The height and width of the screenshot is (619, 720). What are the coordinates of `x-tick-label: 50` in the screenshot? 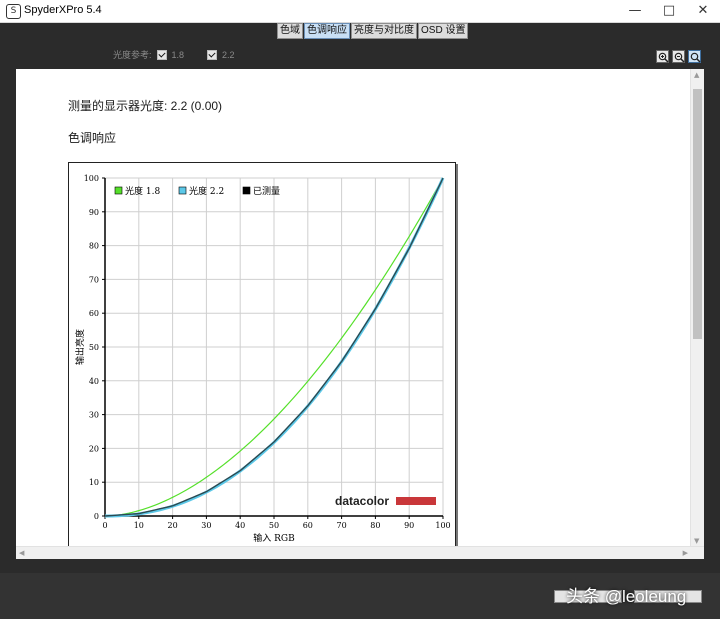 It's located at (274, 525).